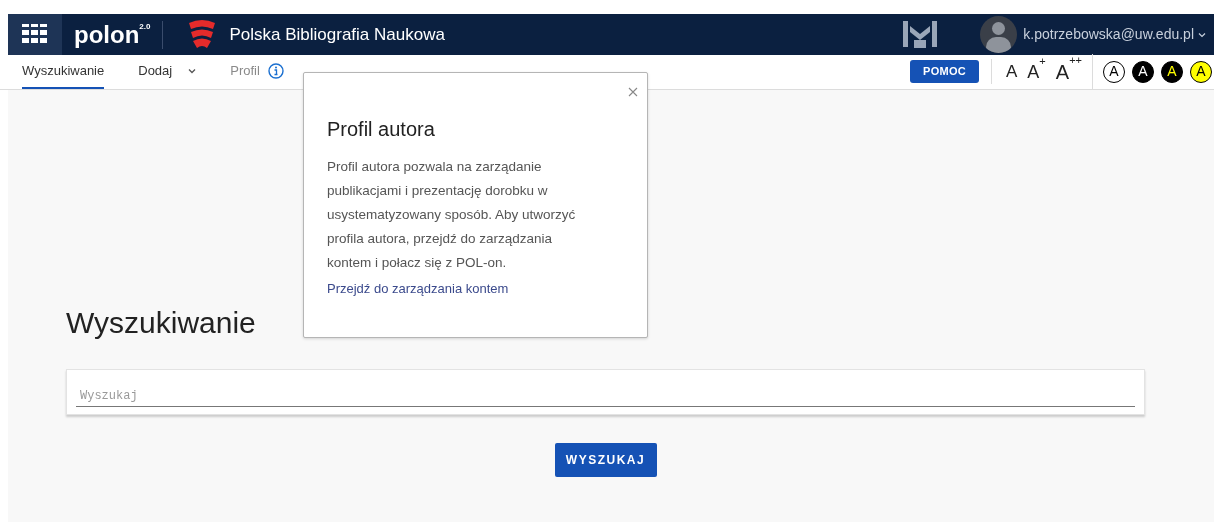 The image size is (1214, 522). I want to click on info-icon, so click(275, 70).